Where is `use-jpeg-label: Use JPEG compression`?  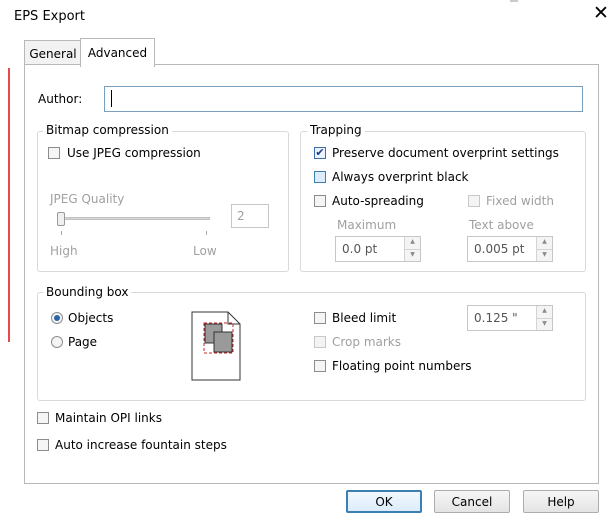 use-jpeg-label: Use JPEG compression is located at coordinates (134, 153).